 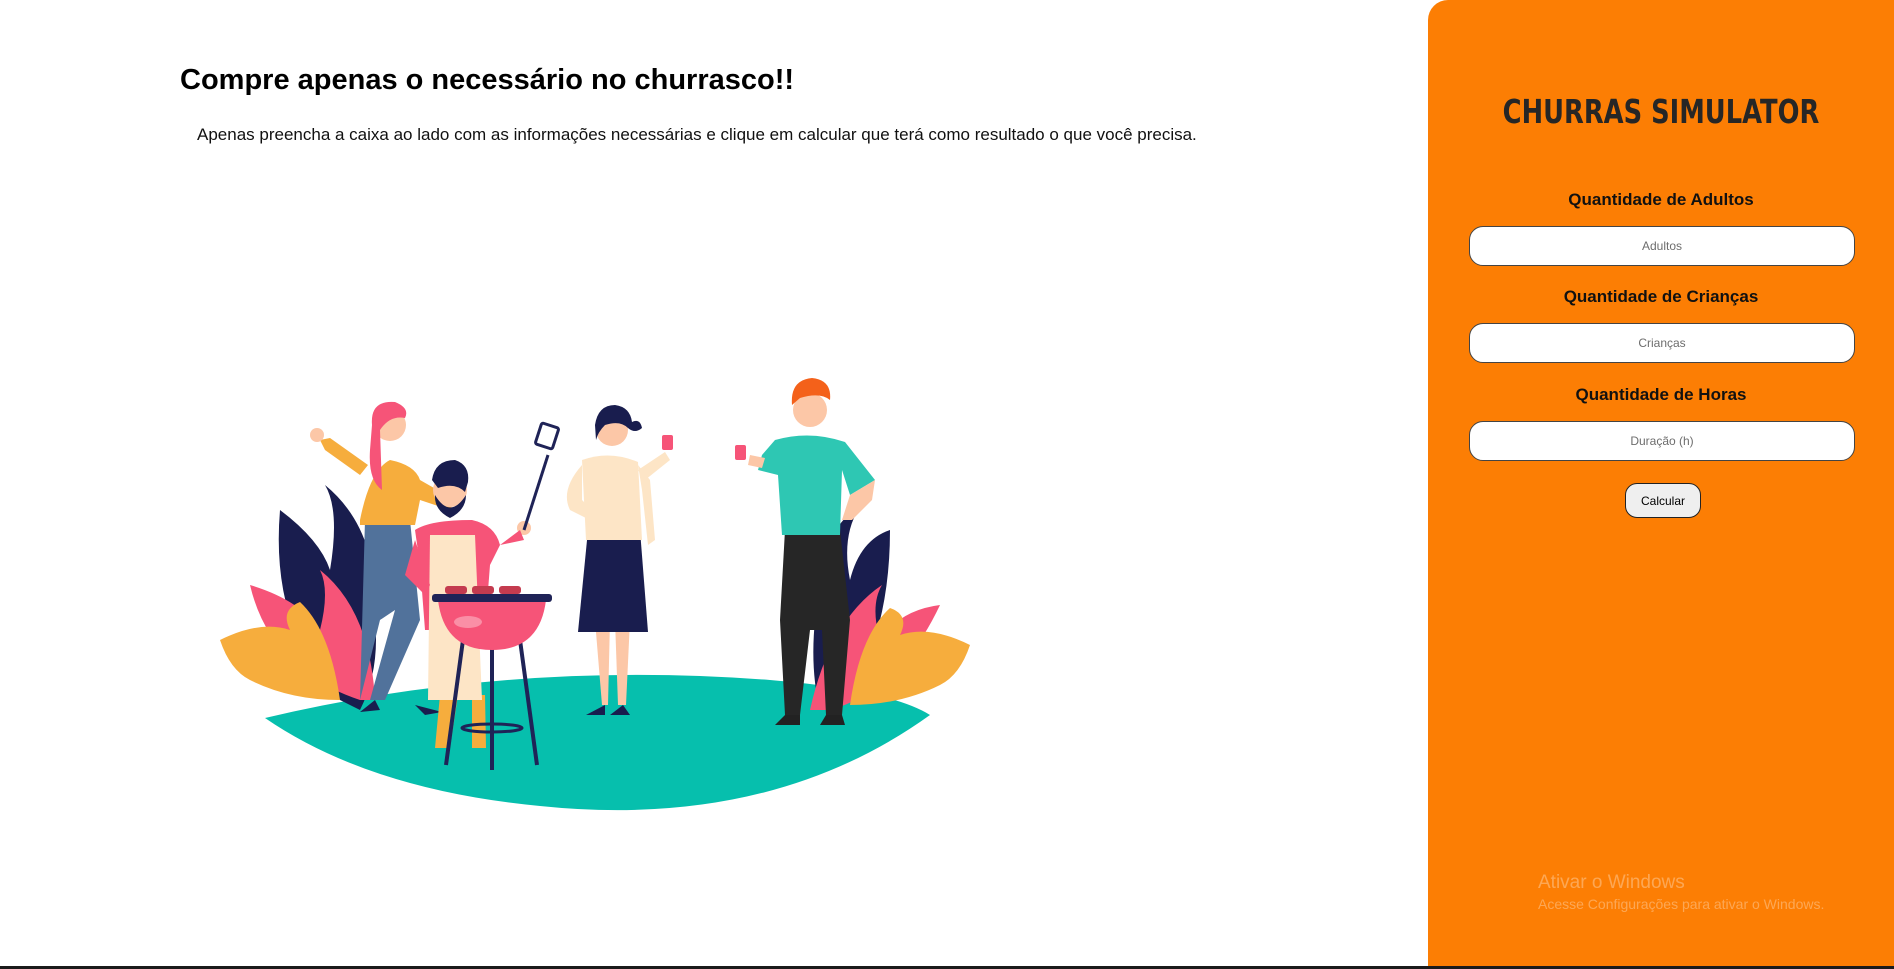 I want to click on adults-label: Quantidade de Adultos, so click(x=1661, y=199).